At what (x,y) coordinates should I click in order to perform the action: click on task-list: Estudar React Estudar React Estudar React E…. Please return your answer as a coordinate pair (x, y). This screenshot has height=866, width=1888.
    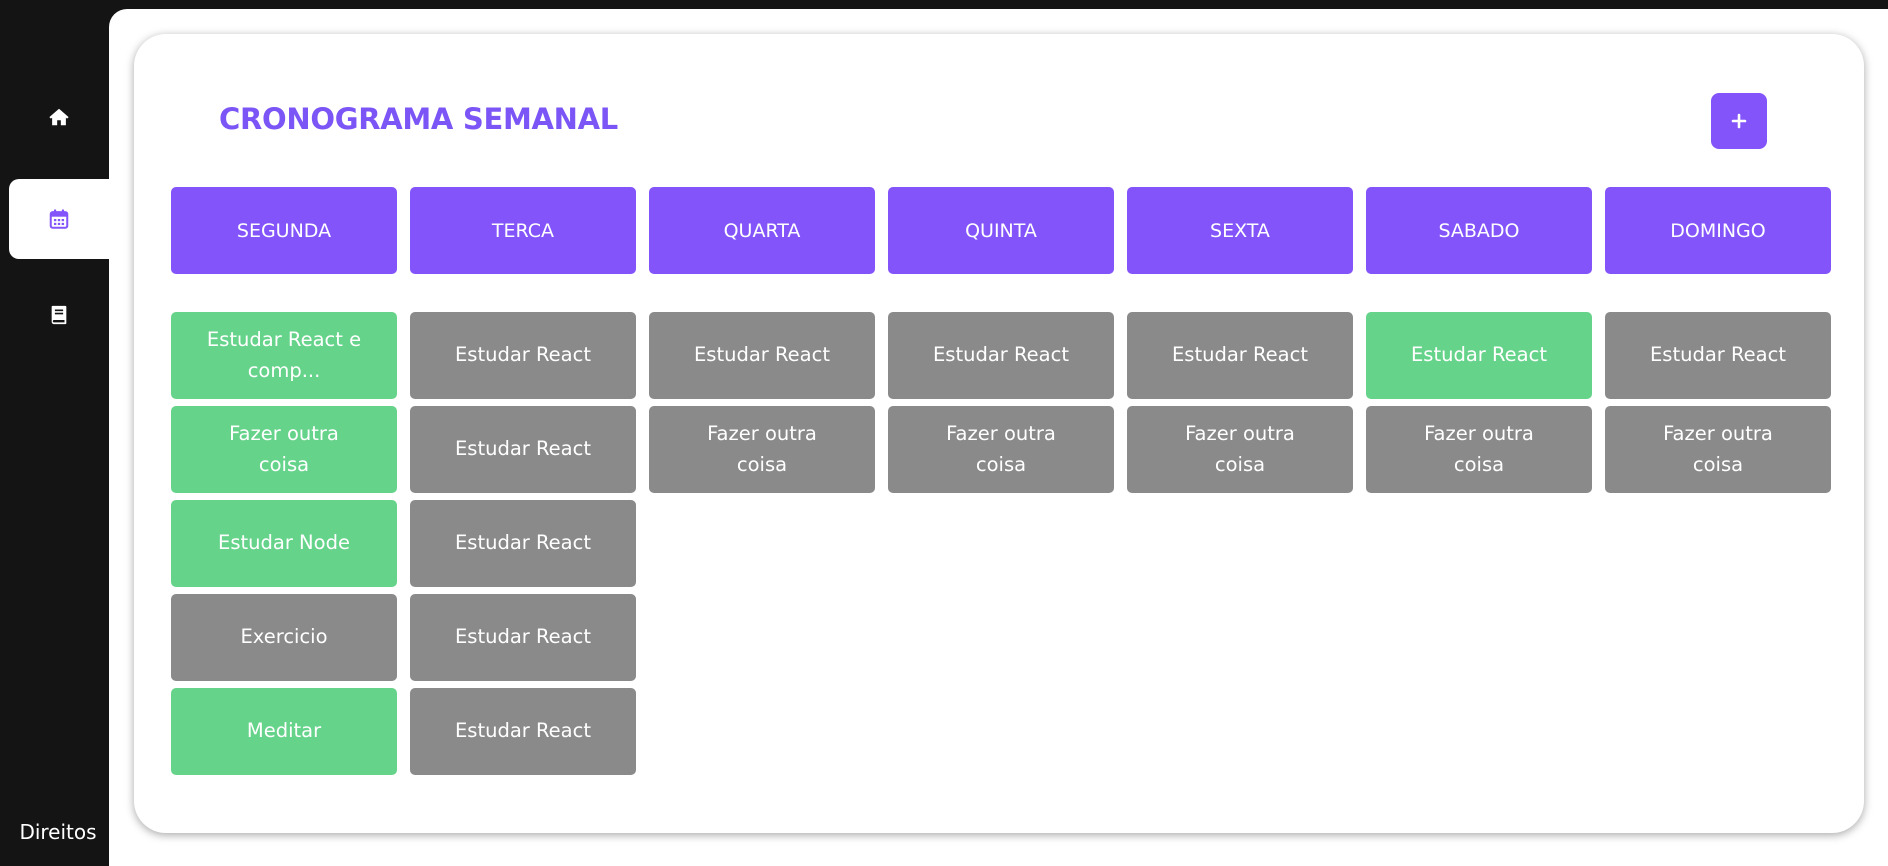
    Looking at the image, I should click on (523, 543).